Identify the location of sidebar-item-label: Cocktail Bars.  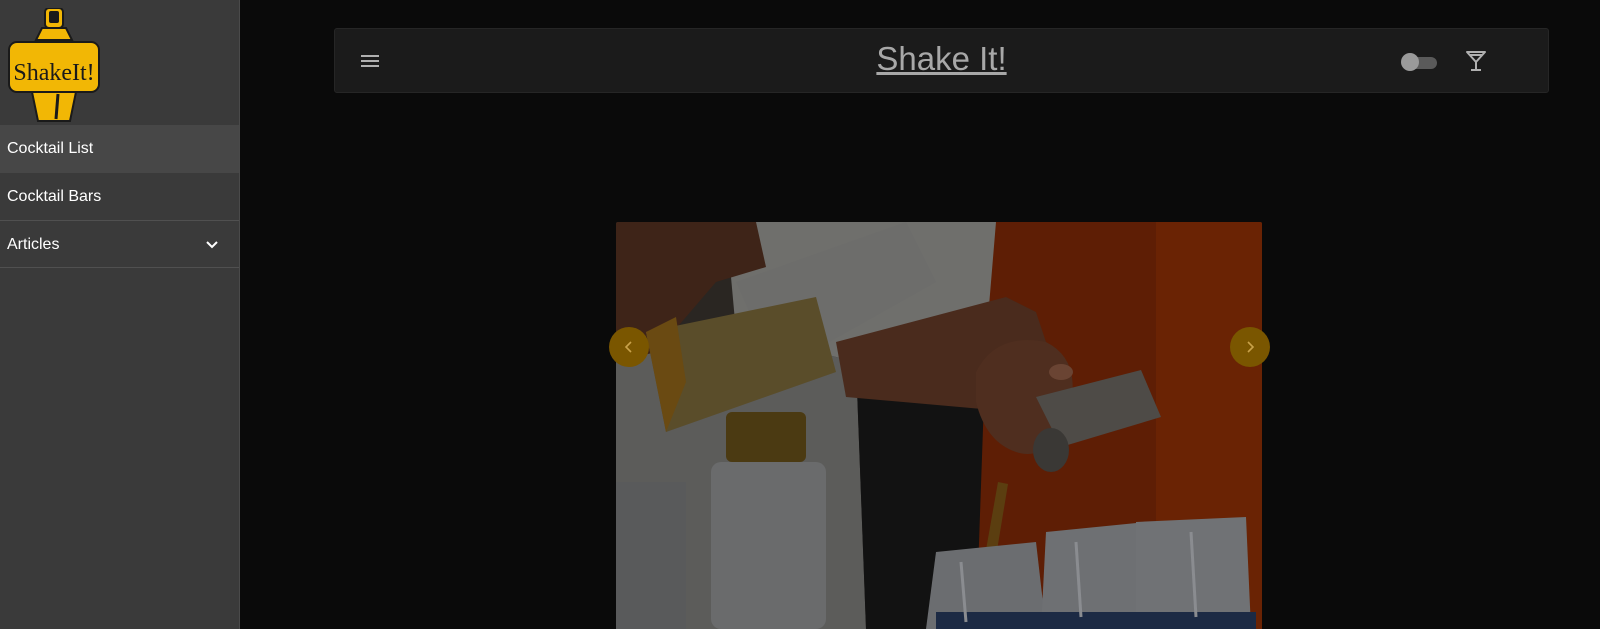
(54, 196).